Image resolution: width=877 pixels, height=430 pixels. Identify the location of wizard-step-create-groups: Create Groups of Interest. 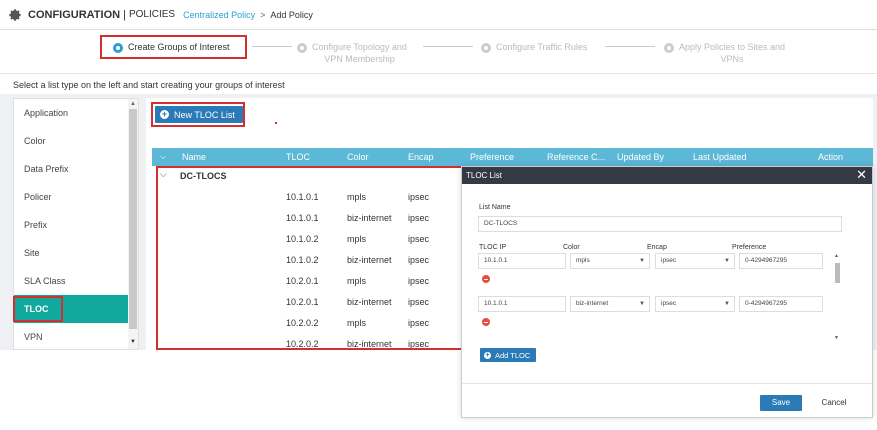
(171, 47).